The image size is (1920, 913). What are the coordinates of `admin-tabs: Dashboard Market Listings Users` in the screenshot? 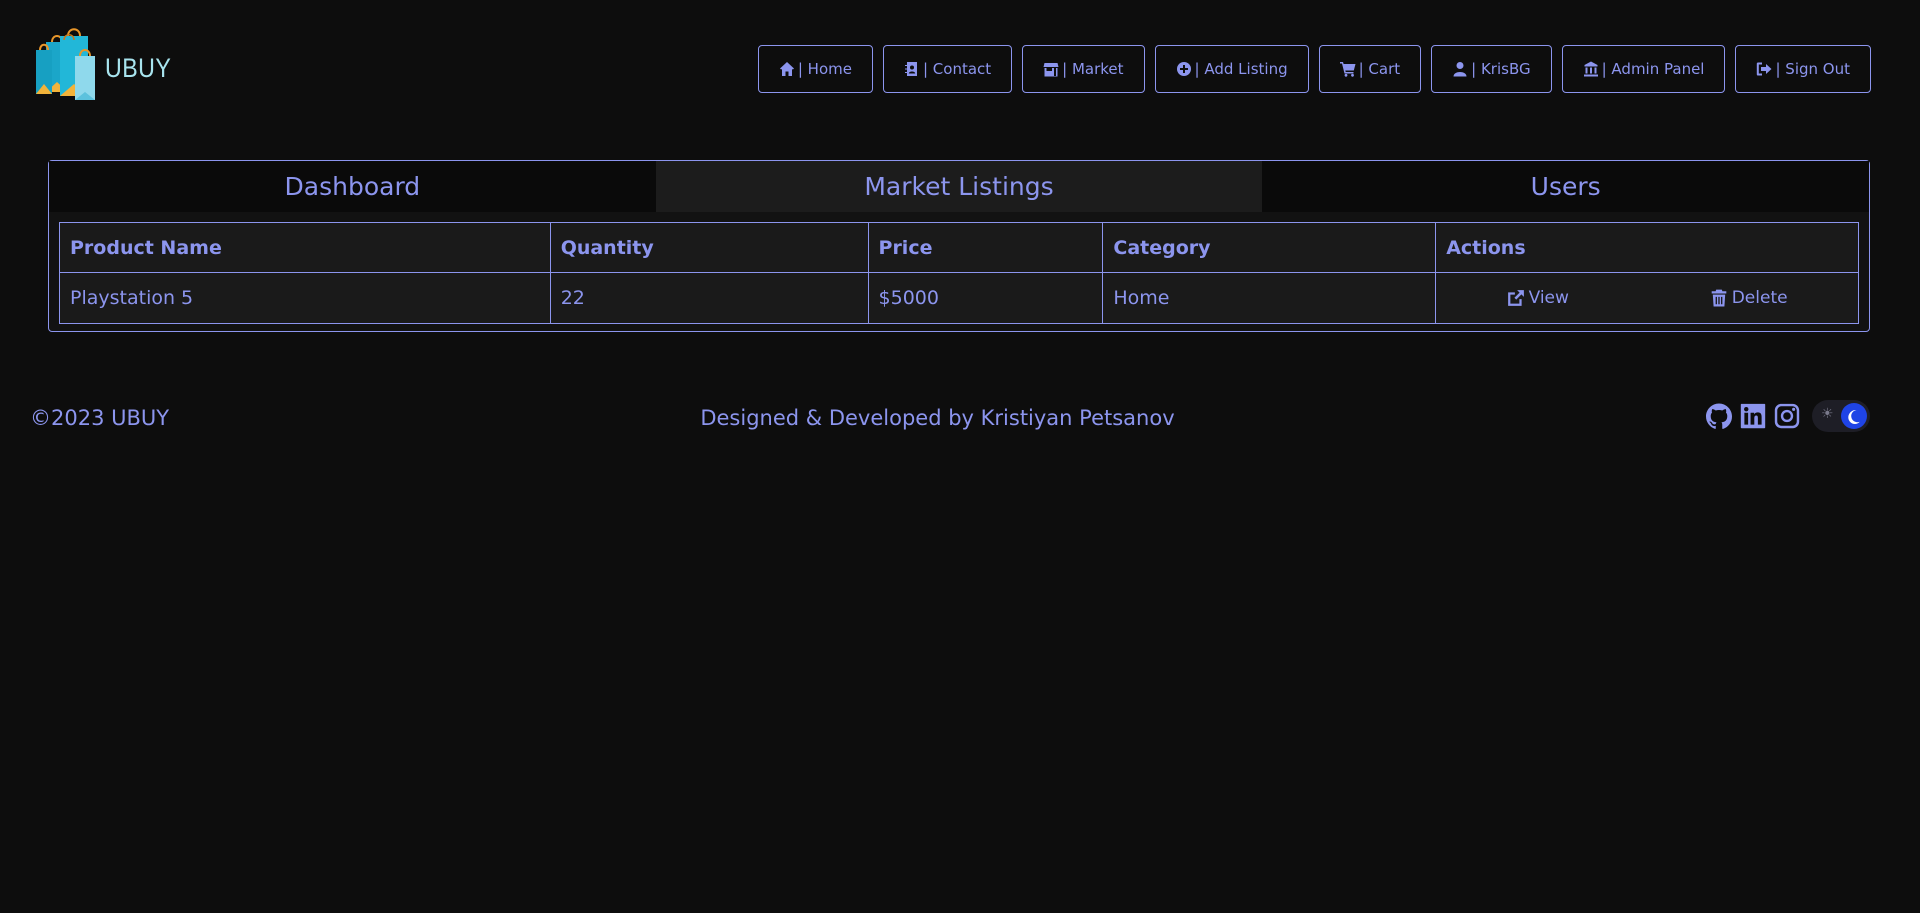 It's located at (959, 186).